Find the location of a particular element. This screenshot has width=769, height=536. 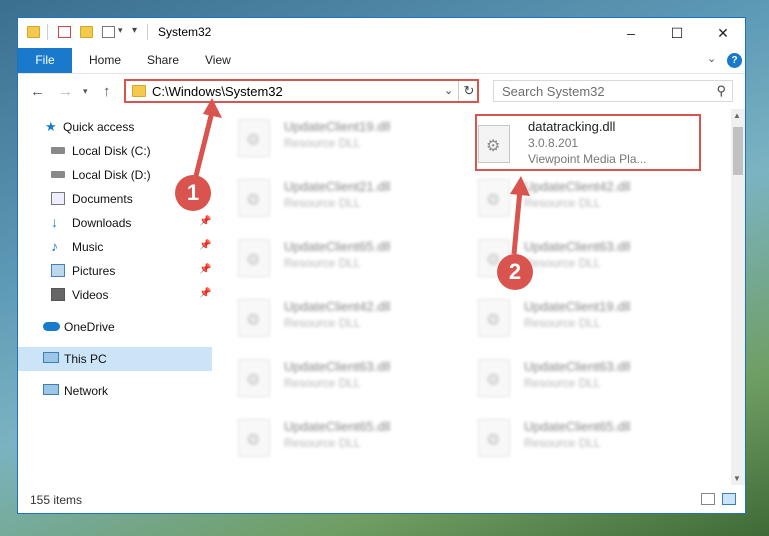

callout-badge-2: 2 is located at coordinates (515, 272).